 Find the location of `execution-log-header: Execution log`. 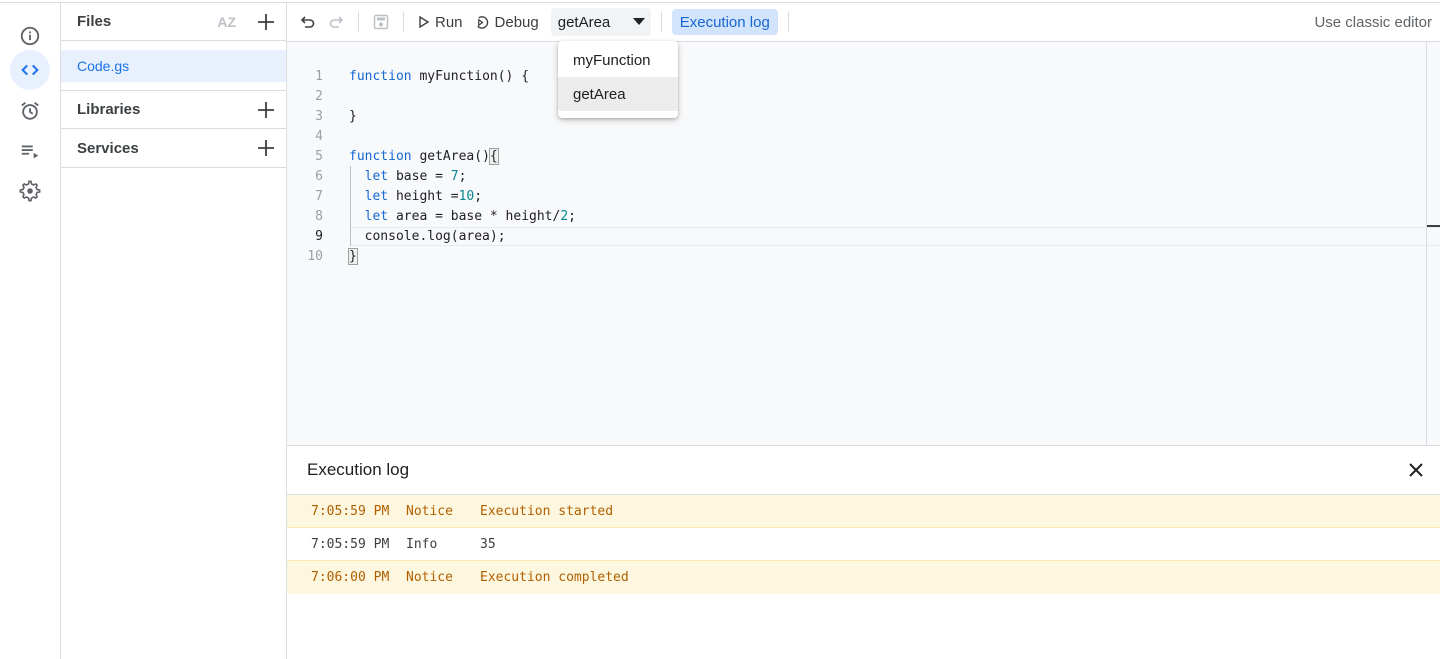

execution-log-header: Execution log is located at coordinates (863, 470).